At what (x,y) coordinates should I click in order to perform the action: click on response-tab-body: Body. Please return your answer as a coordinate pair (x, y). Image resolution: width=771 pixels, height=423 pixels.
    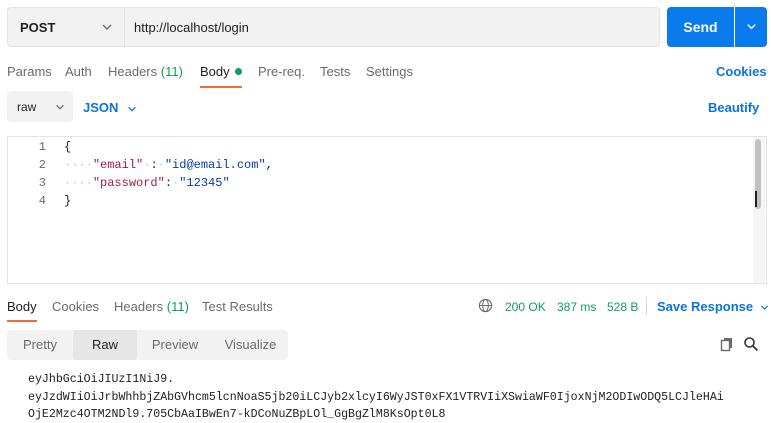
    Looking at the image, I should click on (22, 306).